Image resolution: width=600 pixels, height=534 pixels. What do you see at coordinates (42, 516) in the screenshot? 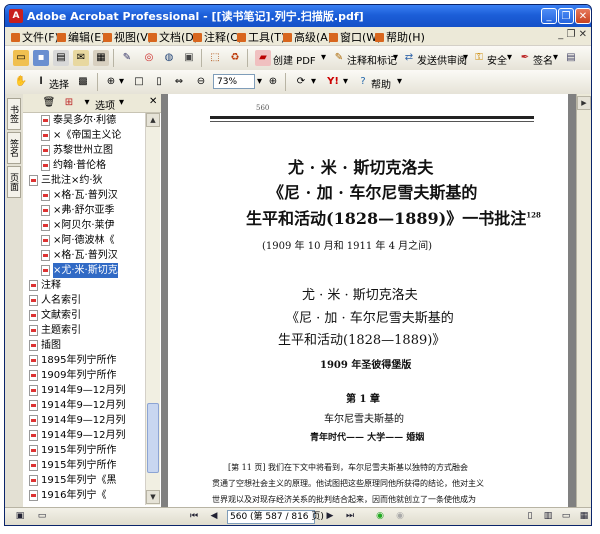
I see `page-size-icon: ▭` at bounding box center [42, 516].